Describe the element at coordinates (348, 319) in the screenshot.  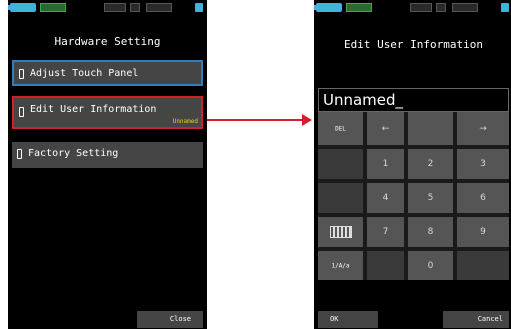
I see `ok-button: OK` at that location.